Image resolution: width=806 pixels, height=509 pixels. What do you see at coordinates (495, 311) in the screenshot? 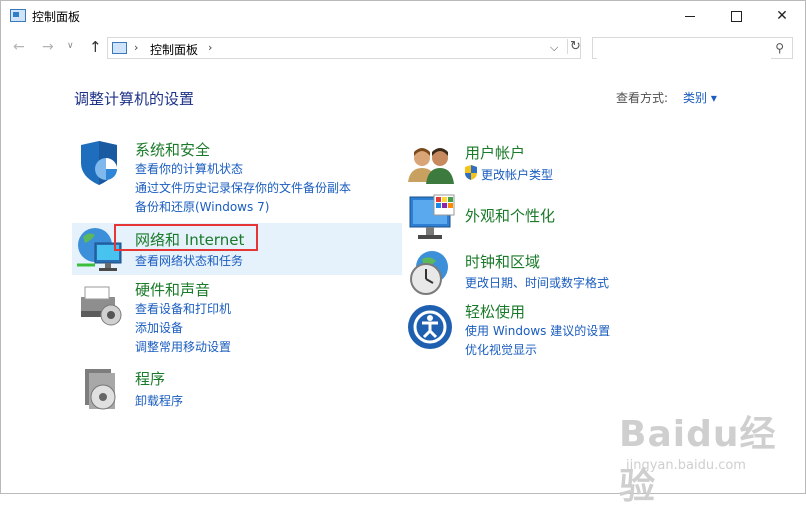
I see `ease-of-access-title: 轻松使用` at bounding box center [495, 311].